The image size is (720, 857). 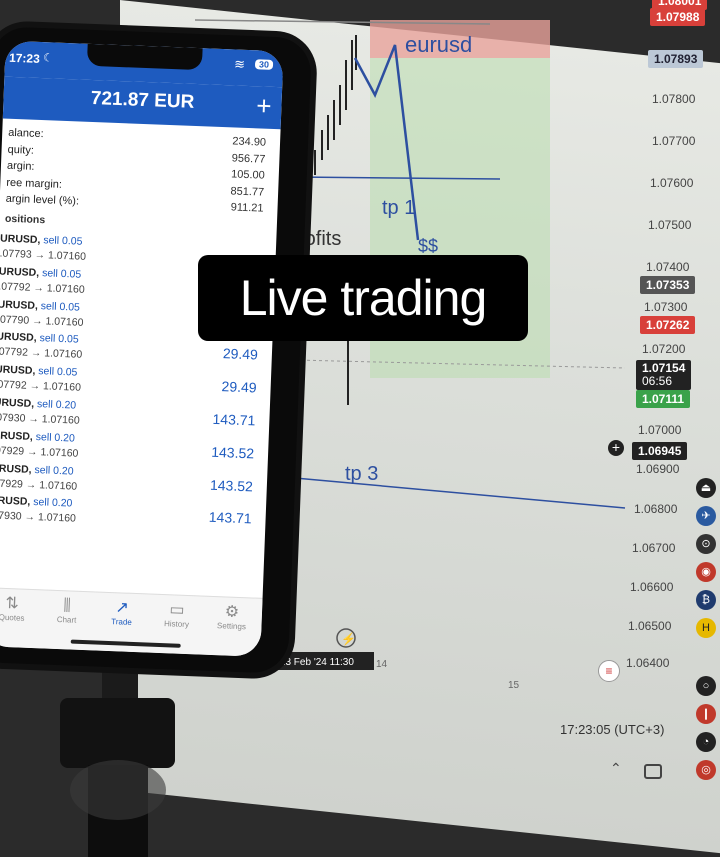 I want to click on tab-label: History, so click(x=176, y=624).